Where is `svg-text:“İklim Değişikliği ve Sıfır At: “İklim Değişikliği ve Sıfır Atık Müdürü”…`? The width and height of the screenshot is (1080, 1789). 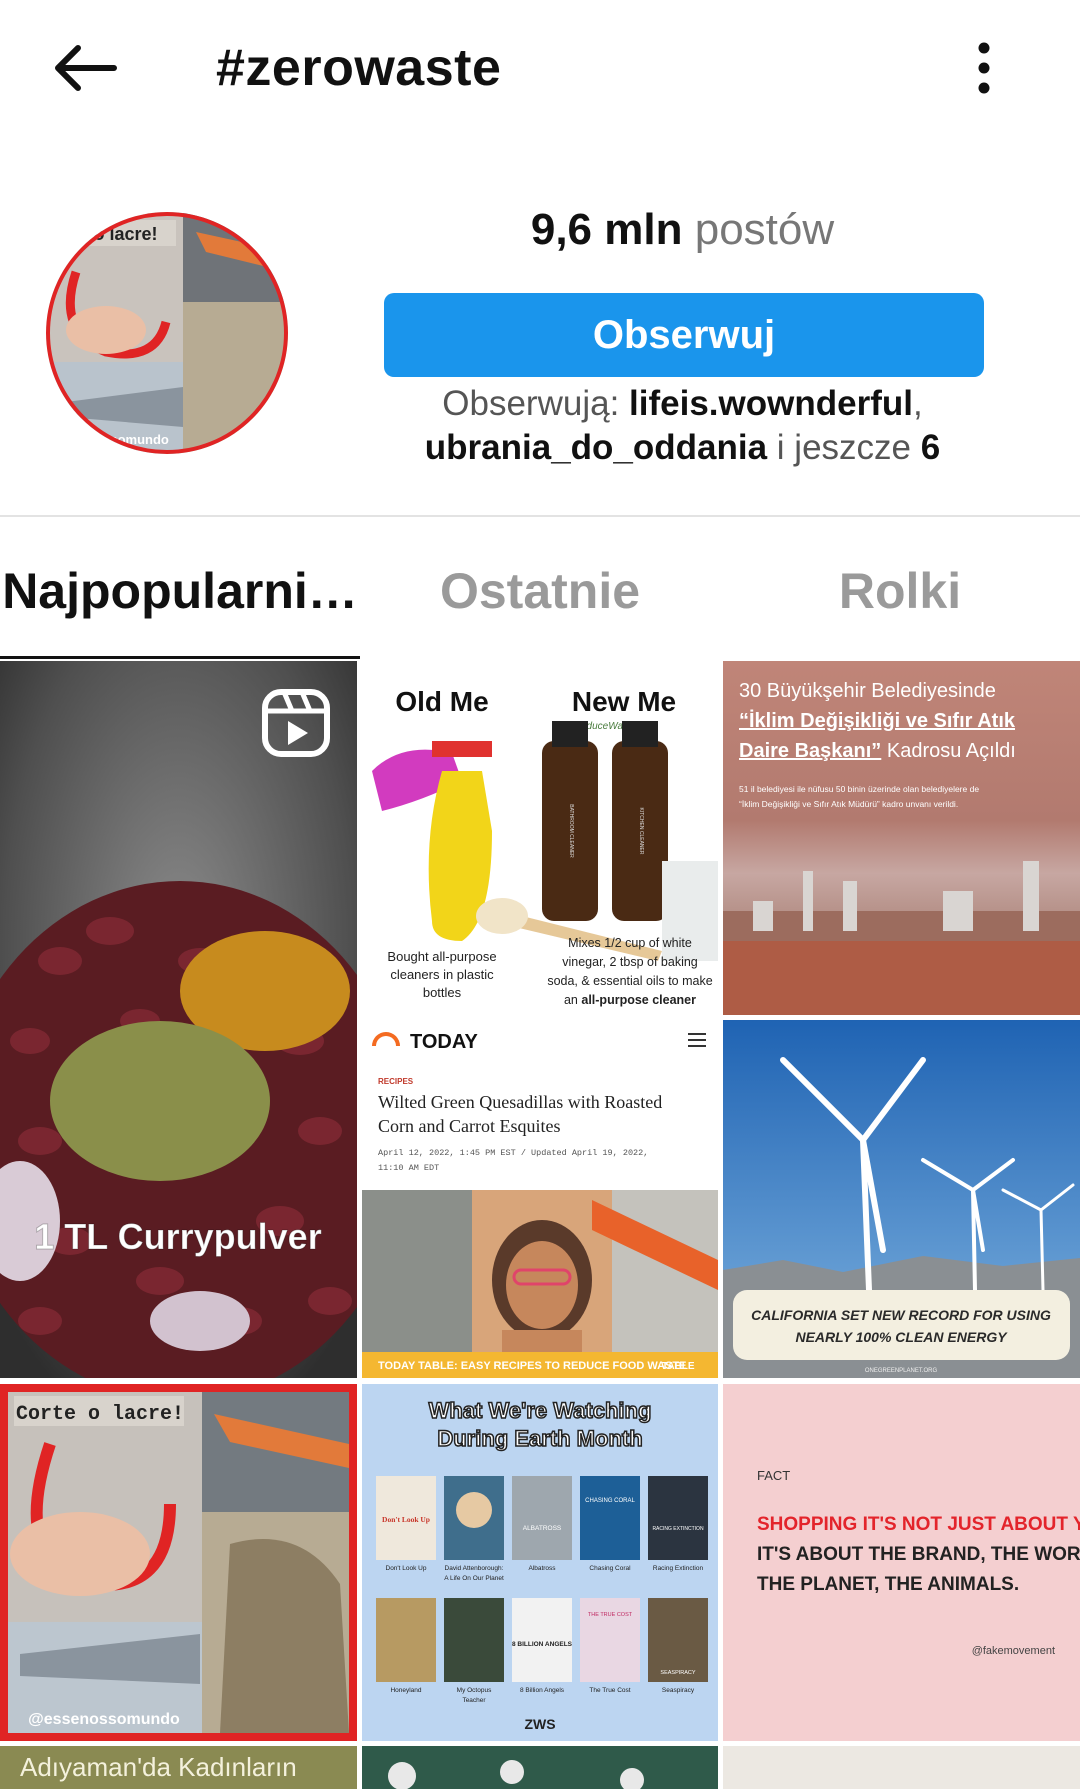
svg-text:“İklim Değişikliği ve Sıfır At: “İklim Değişikliği ve Sıfır Atık Müdürü”… is located at coordinates (848, 804).